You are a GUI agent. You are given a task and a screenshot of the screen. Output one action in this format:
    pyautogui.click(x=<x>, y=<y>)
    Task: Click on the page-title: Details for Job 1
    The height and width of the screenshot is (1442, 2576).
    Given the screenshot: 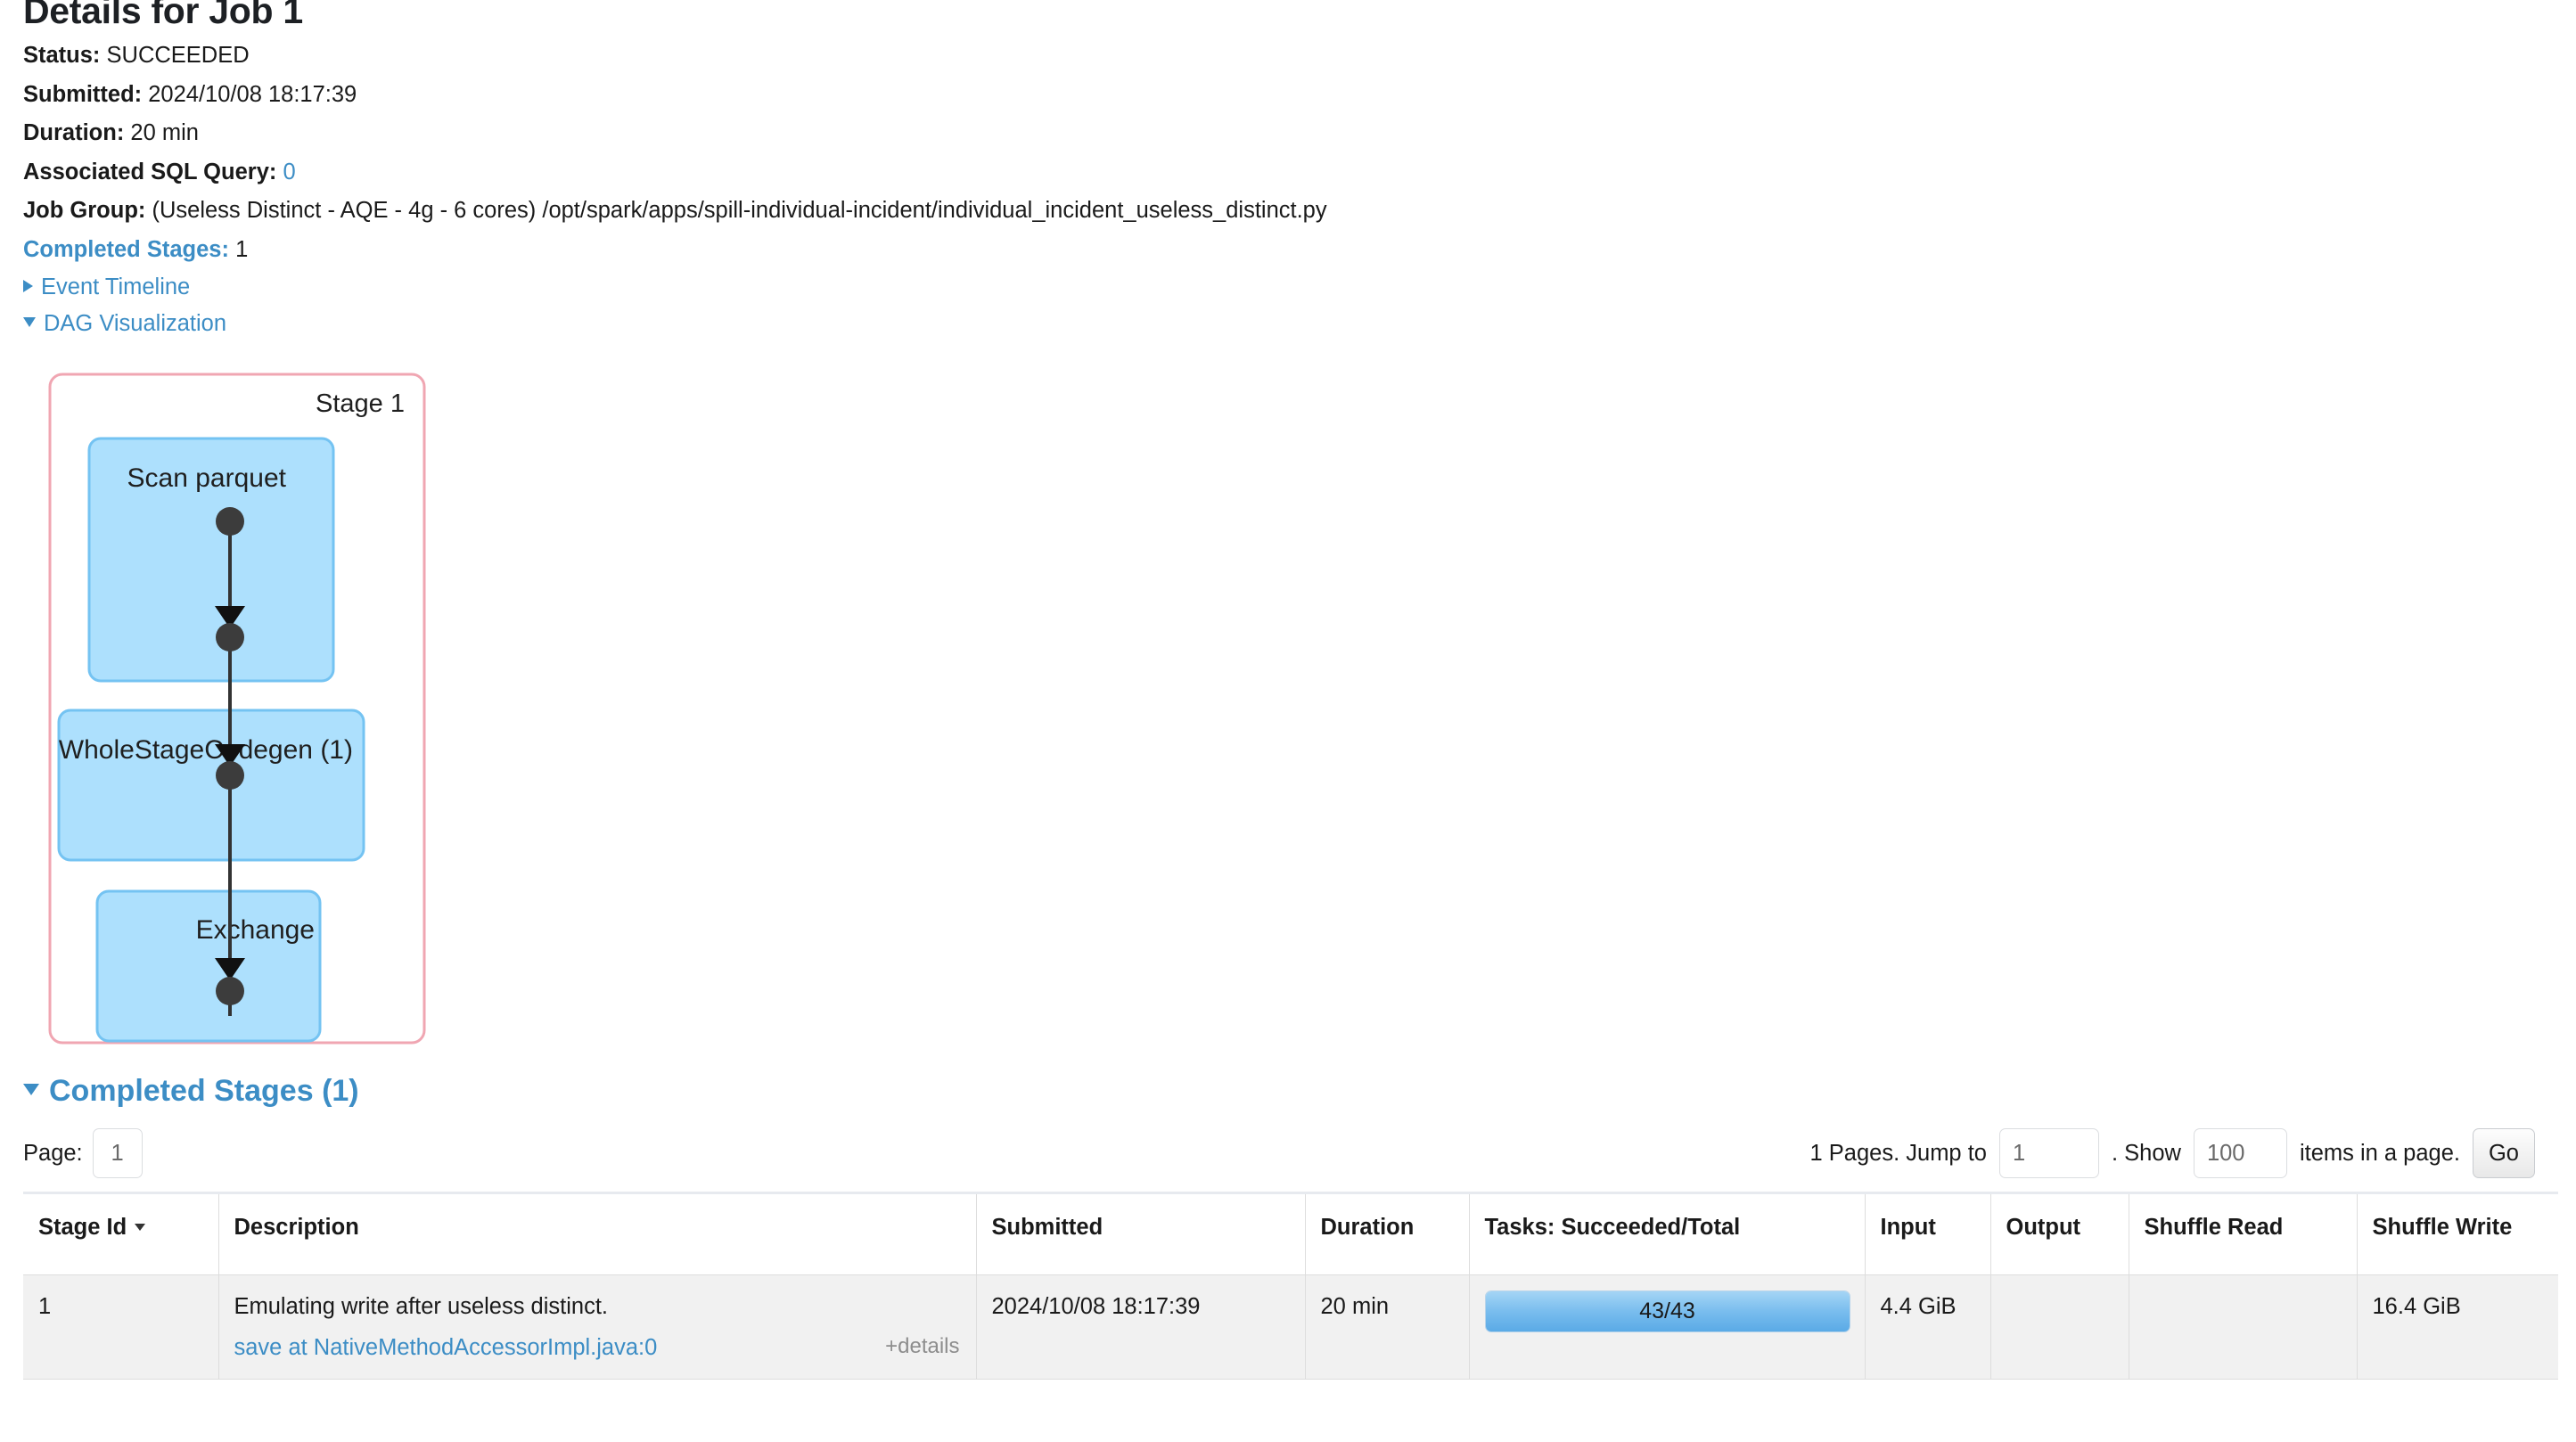 What is the action you would take?
    pyautogui.click(x=163, y=15)
    